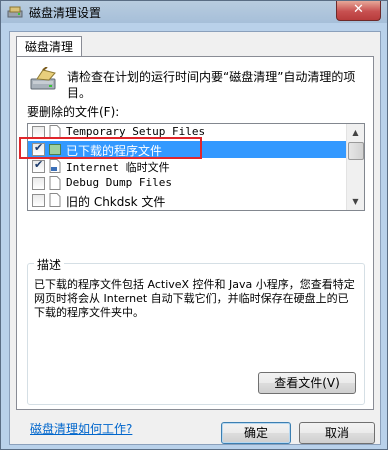  I want to click on scrollbar-thumb, so click(356, 151).